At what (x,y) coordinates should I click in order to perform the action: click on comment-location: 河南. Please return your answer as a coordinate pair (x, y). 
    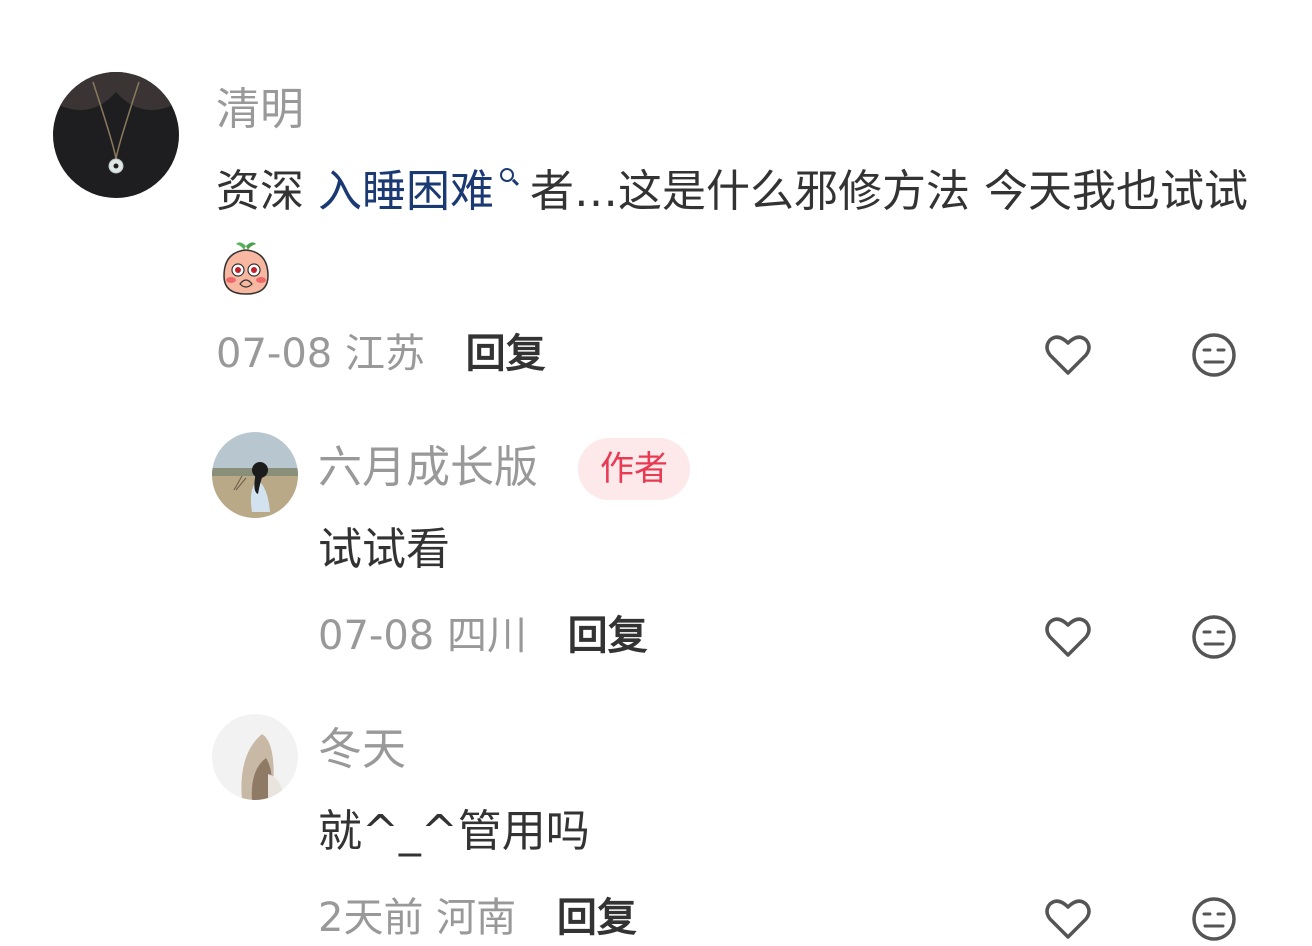
    Looking at the image, I should click on (476, 918).